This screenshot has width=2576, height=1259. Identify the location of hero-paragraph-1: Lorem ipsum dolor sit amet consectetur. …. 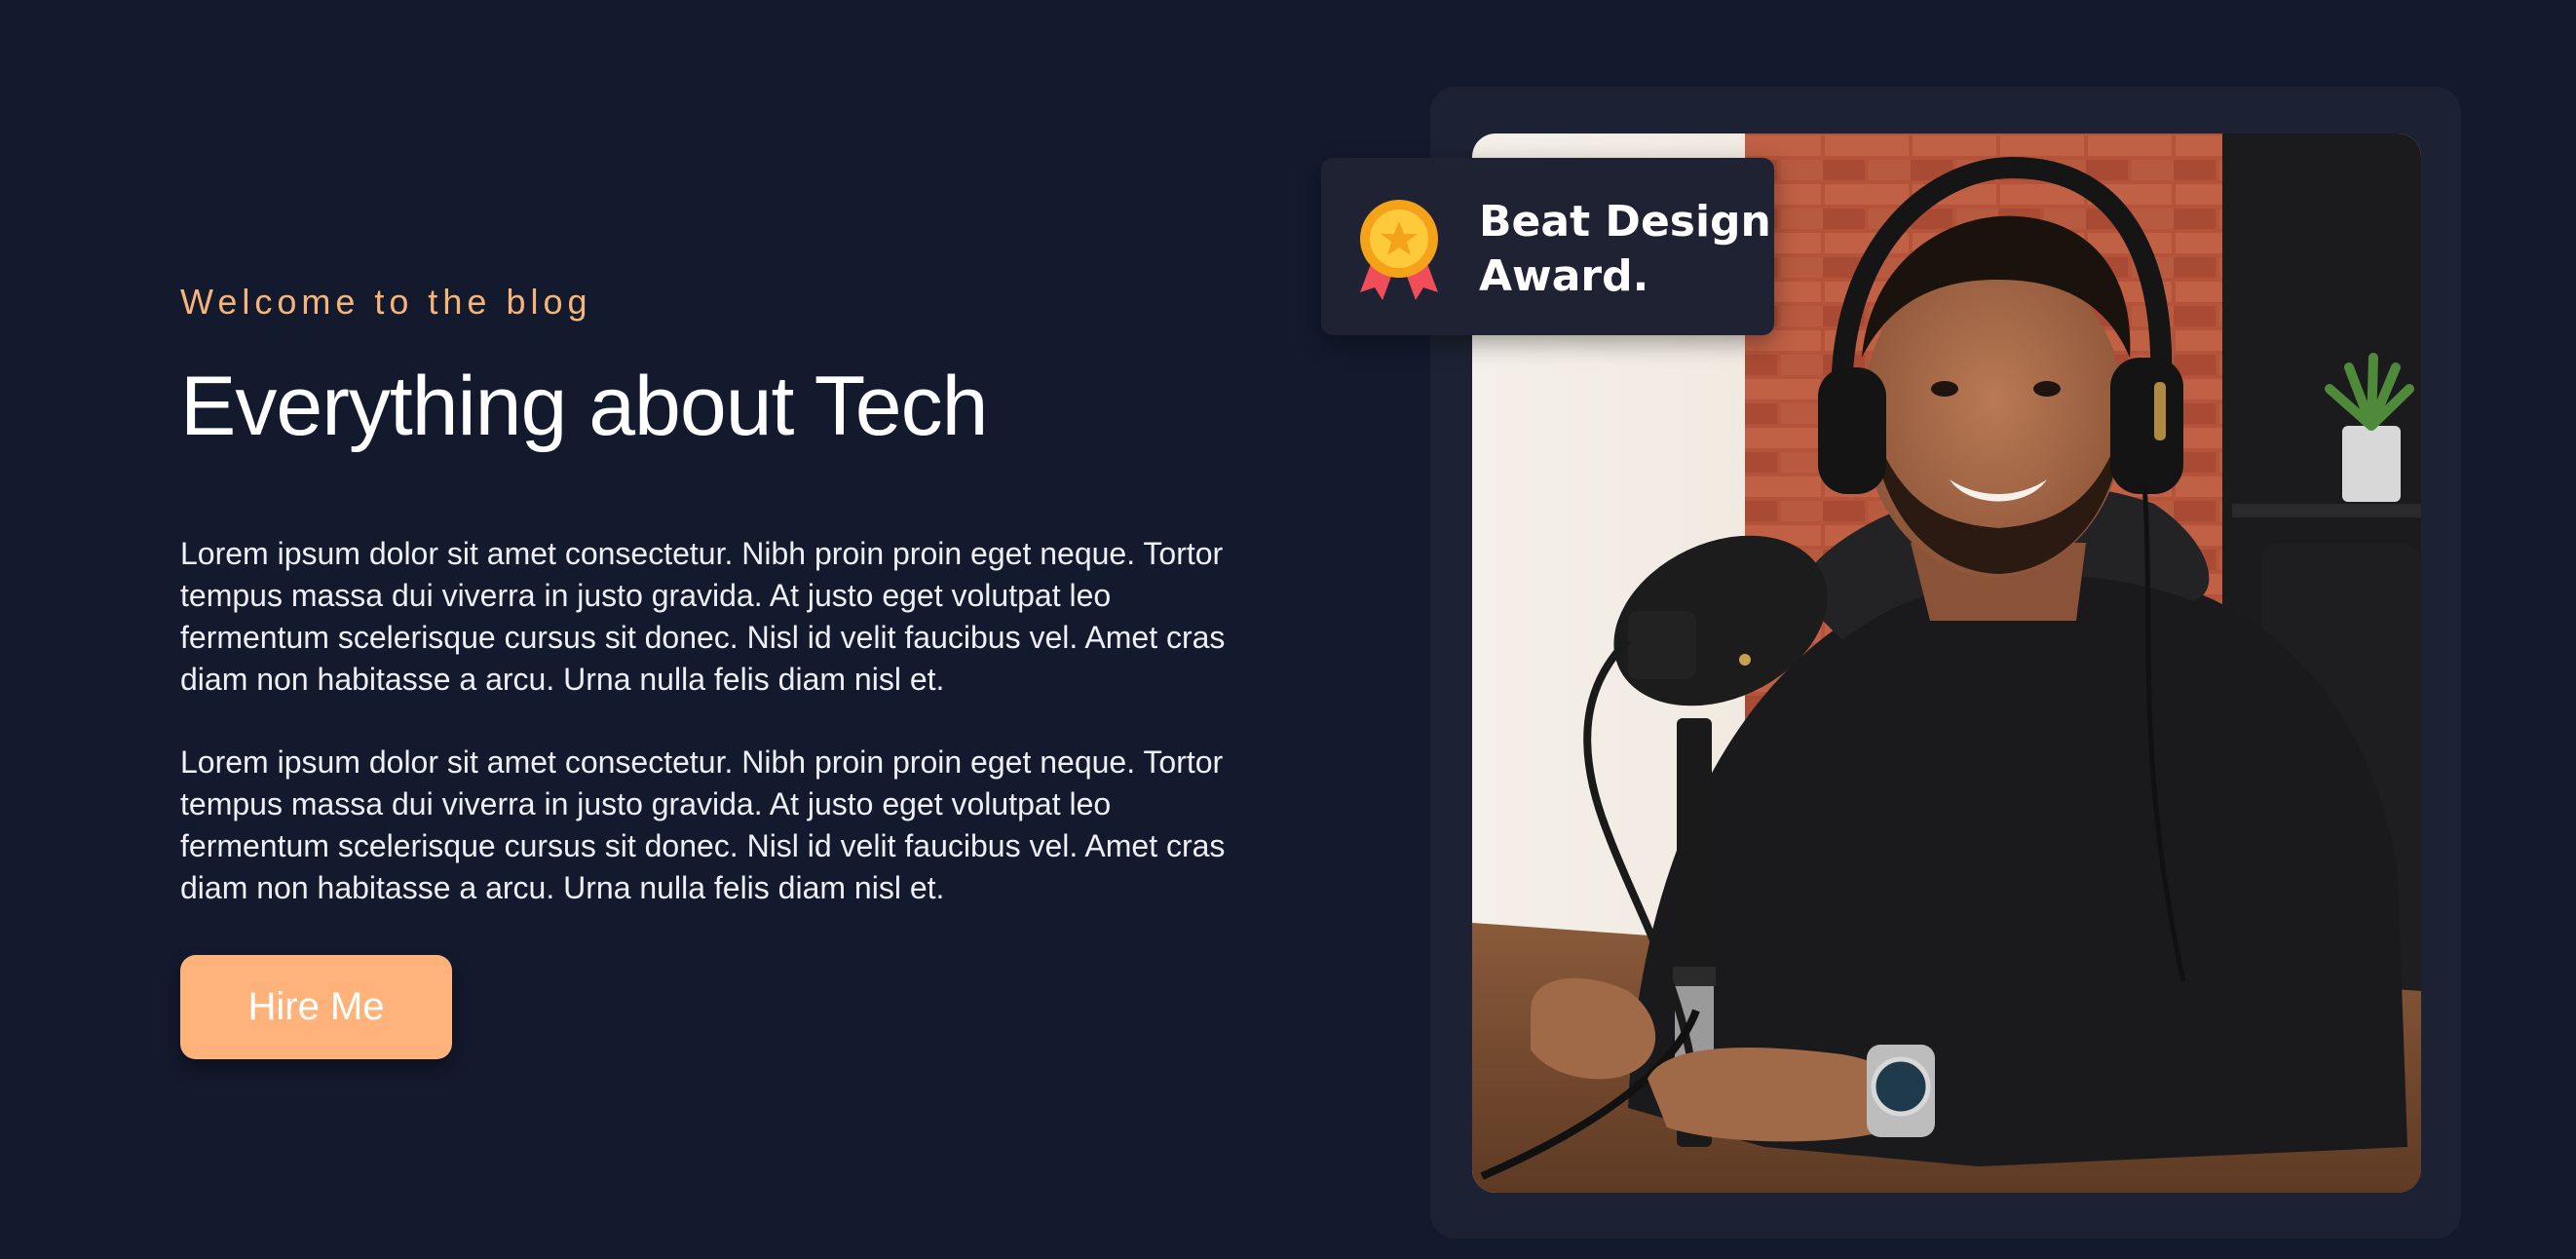
(703, 616).